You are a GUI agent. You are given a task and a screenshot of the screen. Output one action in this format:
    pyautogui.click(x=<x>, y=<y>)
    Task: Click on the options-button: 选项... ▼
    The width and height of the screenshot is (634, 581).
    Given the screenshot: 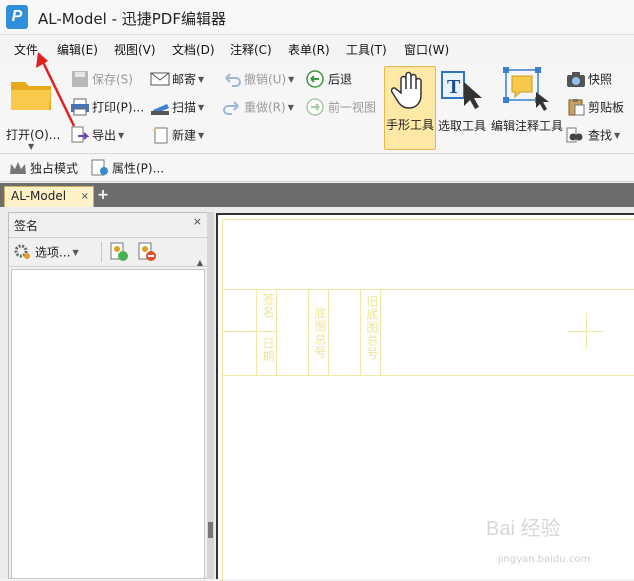 What is the action you would take?
    pyautogui.click(x=46, y=252)
    